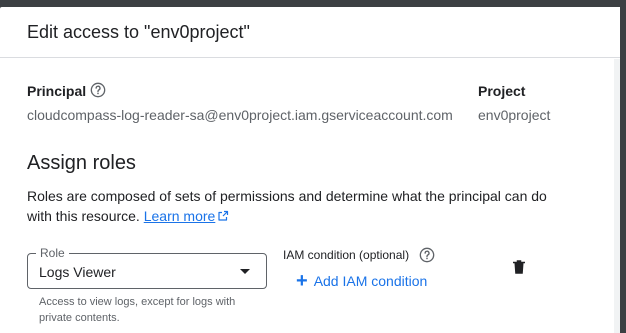 The image size is (626, 333). Describe the element at coordinates (245, 271) in the screenshot. I see `chevron-down-icon` at that location.